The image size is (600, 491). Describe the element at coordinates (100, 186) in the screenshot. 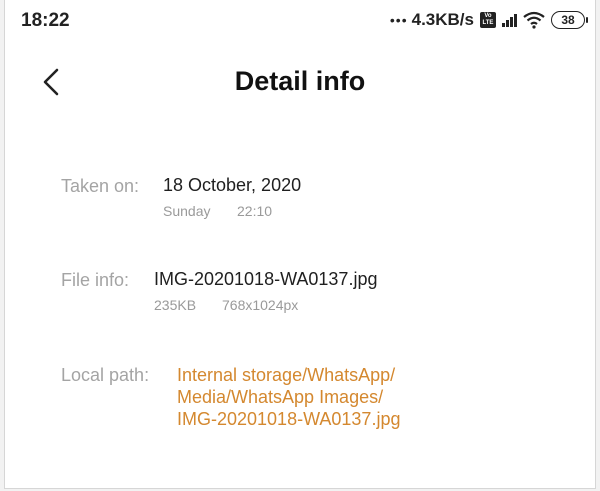

I see `taken-on-label: Taken on:` at that location.